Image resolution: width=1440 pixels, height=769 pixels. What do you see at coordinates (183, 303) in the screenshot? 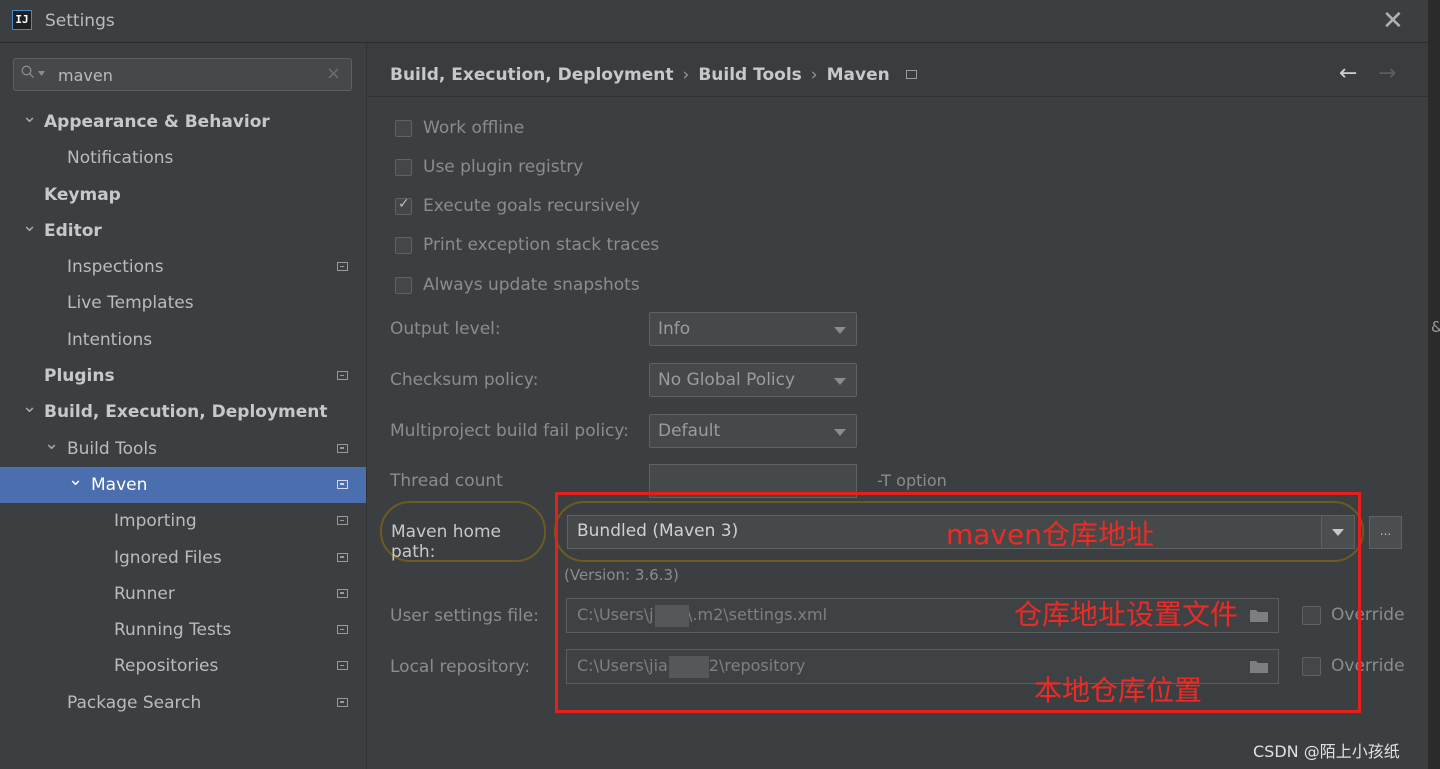
I see `sidebar-item-live-templates: Live Templates` at bounding box center [183, 303].